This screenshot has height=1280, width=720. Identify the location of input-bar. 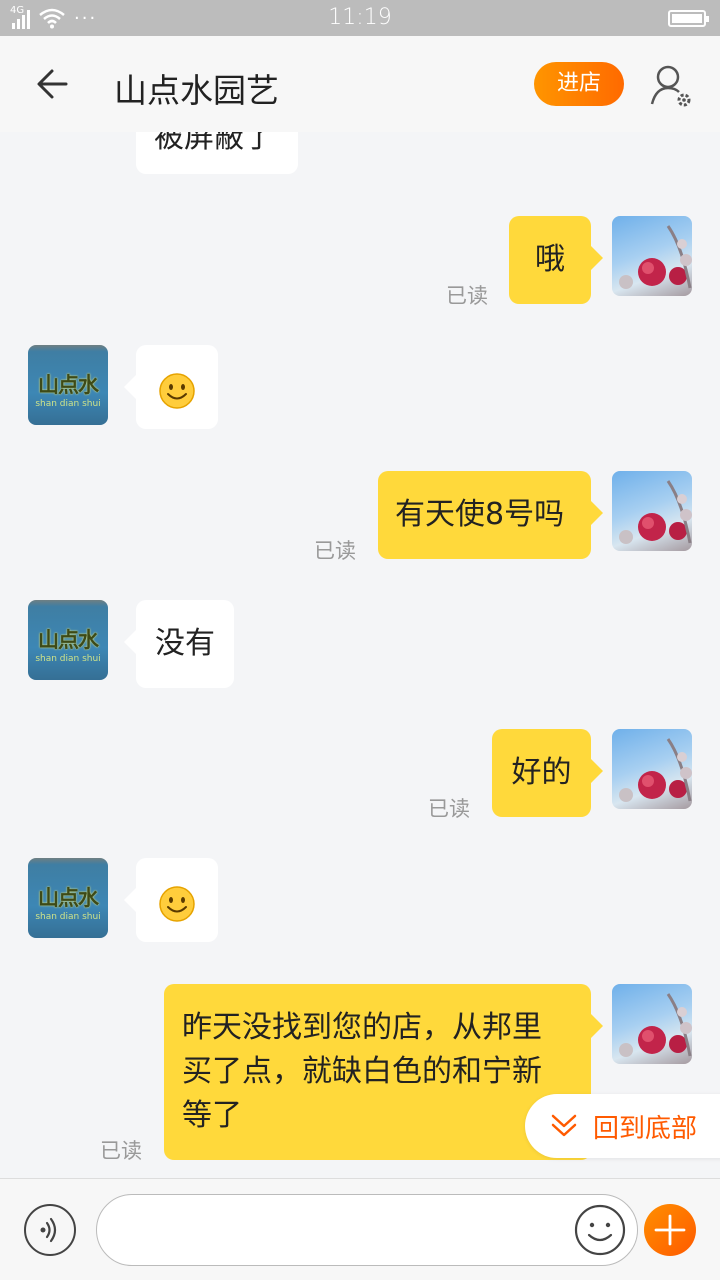
(360, 1229).